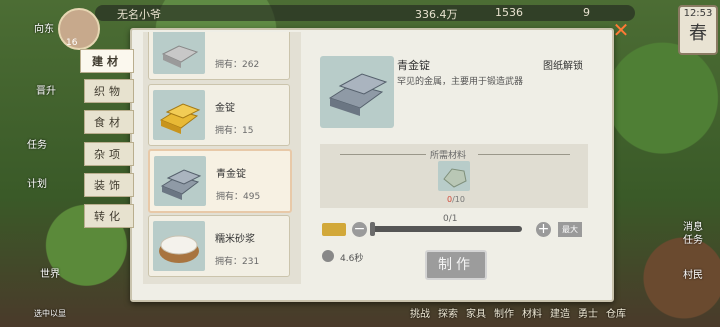 This screenshot has width=720, height=327. Describe the element at coordinates (179, 115) in the screenshot. I see `gold-ingot-icon` at that location.